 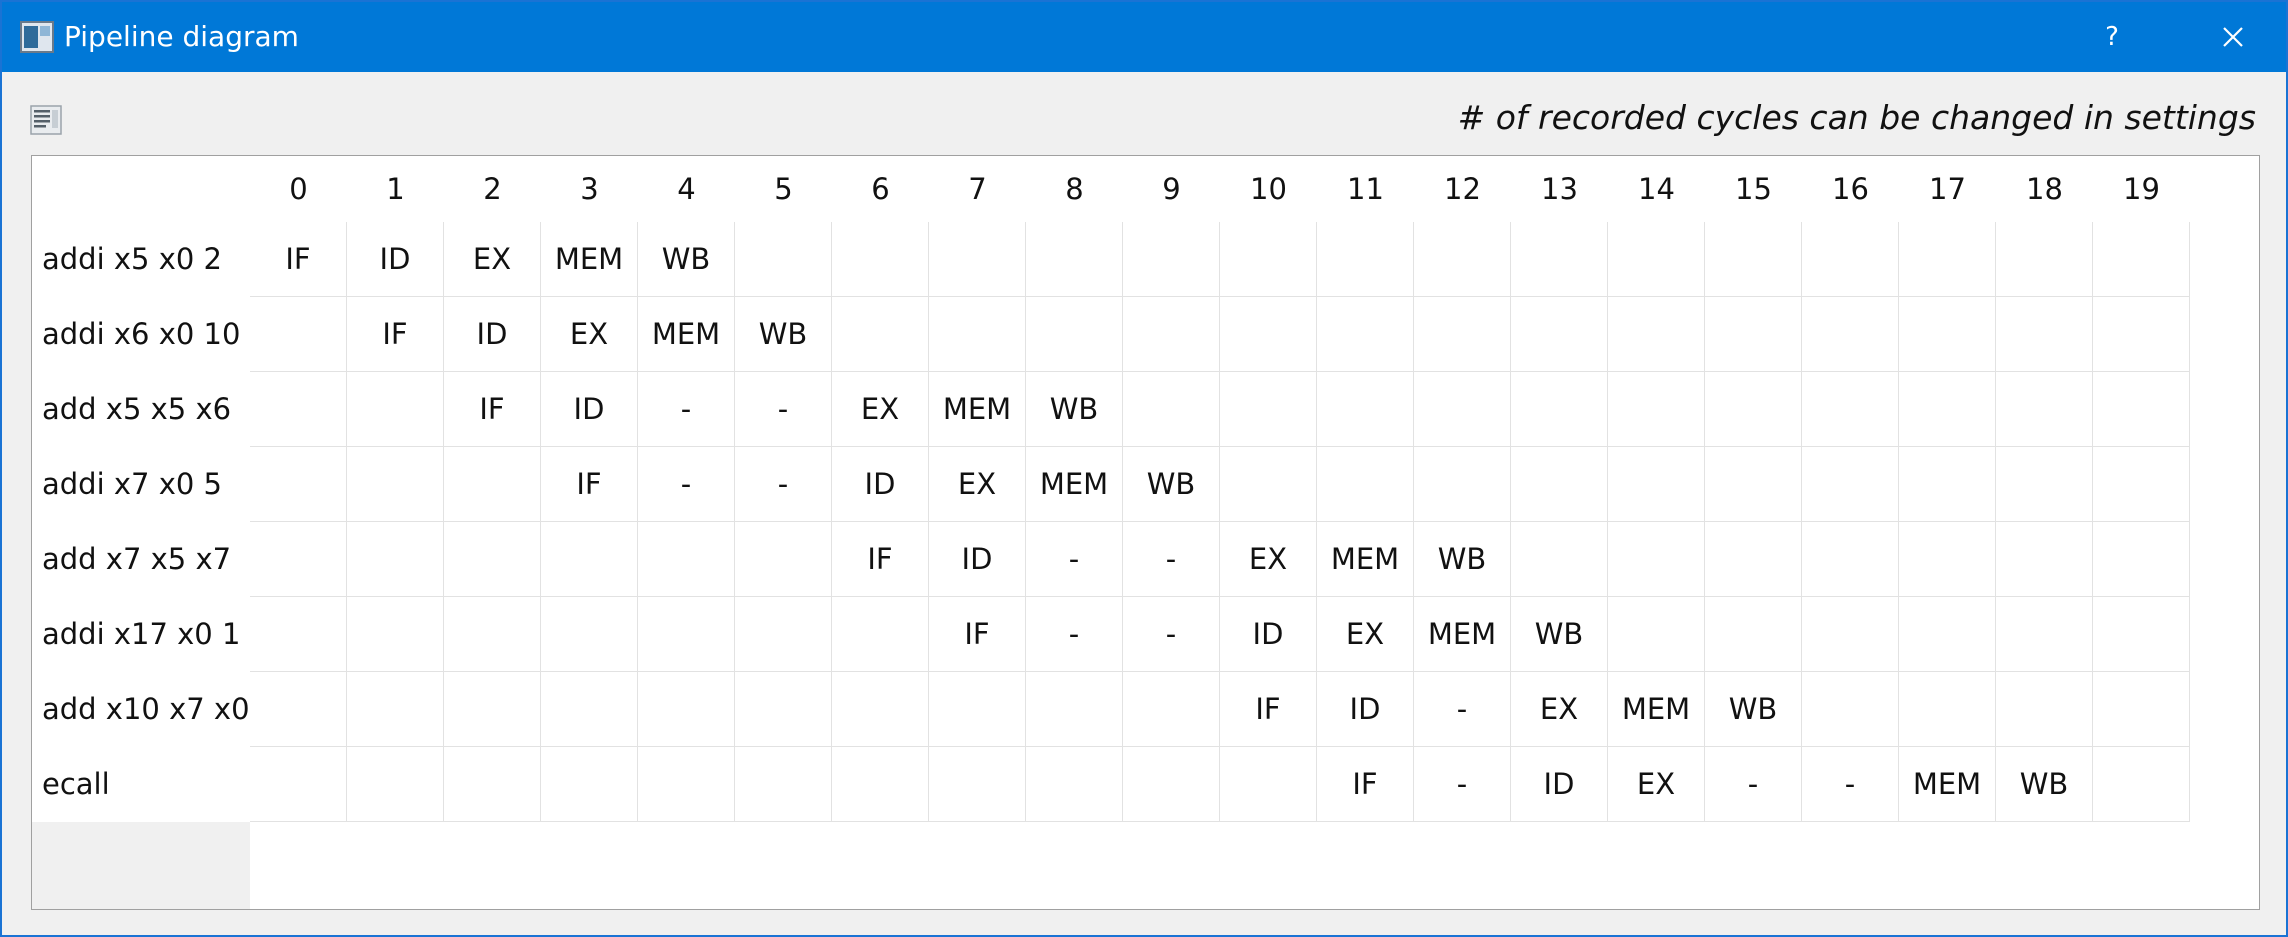 What do you see at coordinates (1144, 37) in the screenshot?
I see `title-bar: Pipeline diagram ?` at bounding box center [1144, 37].